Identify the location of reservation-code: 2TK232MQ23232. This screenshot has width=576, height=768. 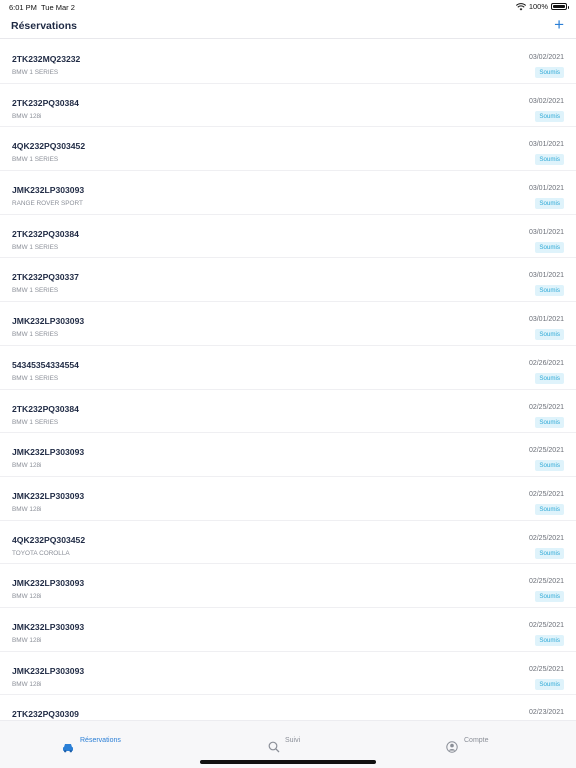
(46, 59).